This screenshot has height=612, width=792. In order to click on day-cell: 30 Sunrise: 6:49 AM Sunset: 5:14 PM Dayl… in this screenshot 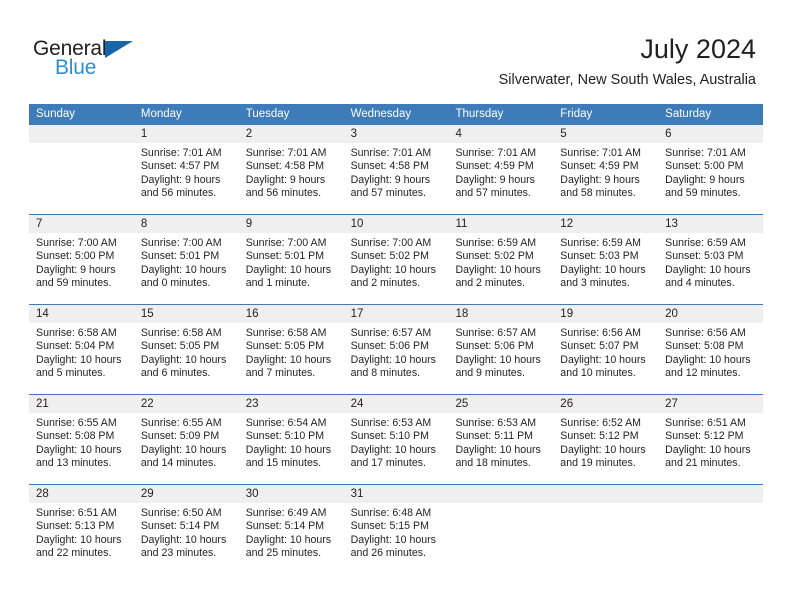, I will do `click(291, 529)`.